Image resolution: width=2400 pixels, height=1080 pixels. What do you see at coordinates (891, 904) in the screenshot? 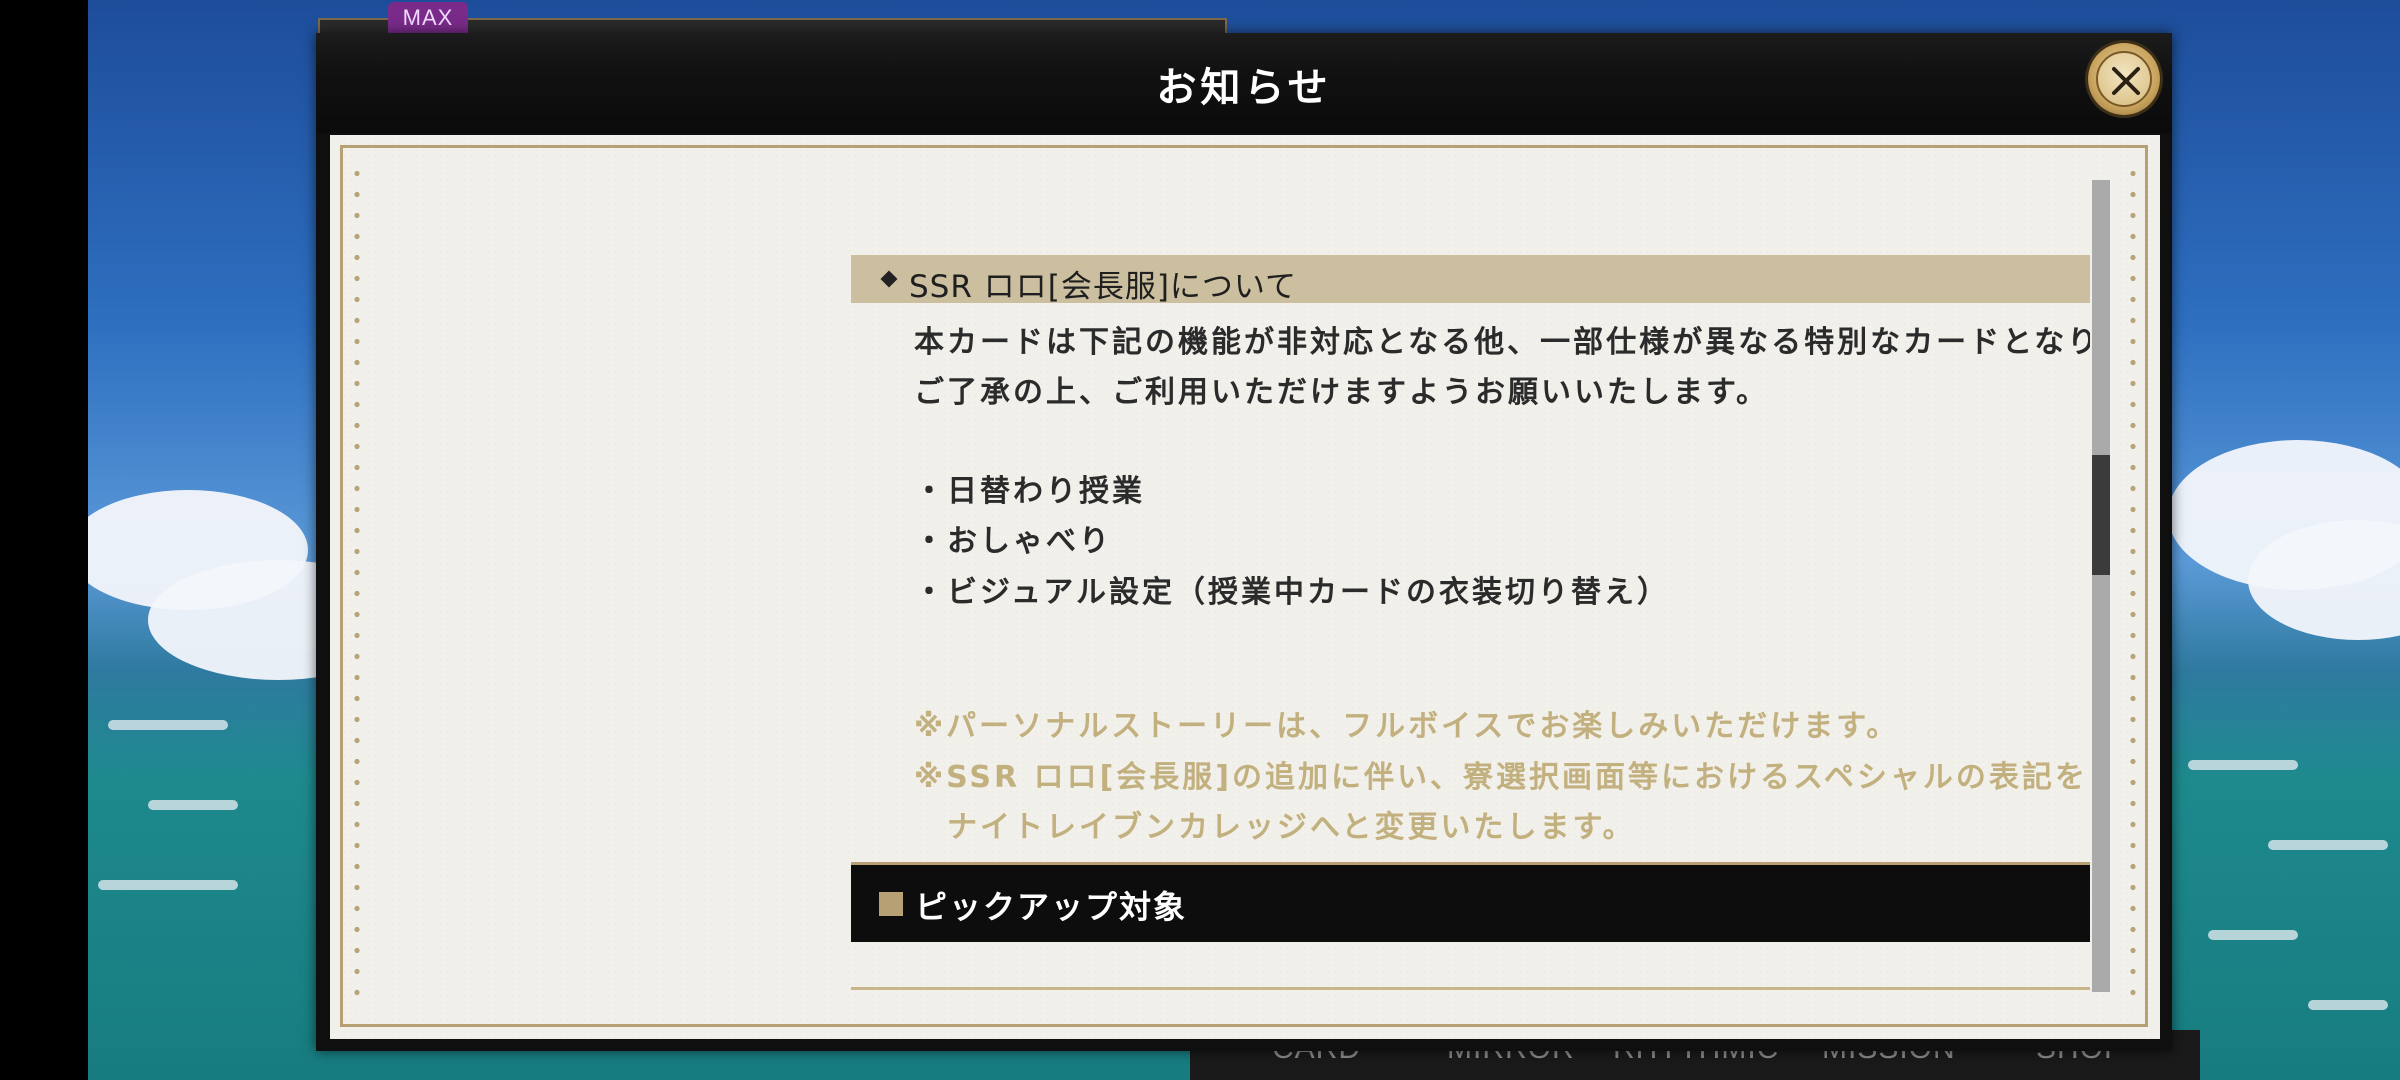
I see `square-bullet-icon` at bounding box center [891, 904].